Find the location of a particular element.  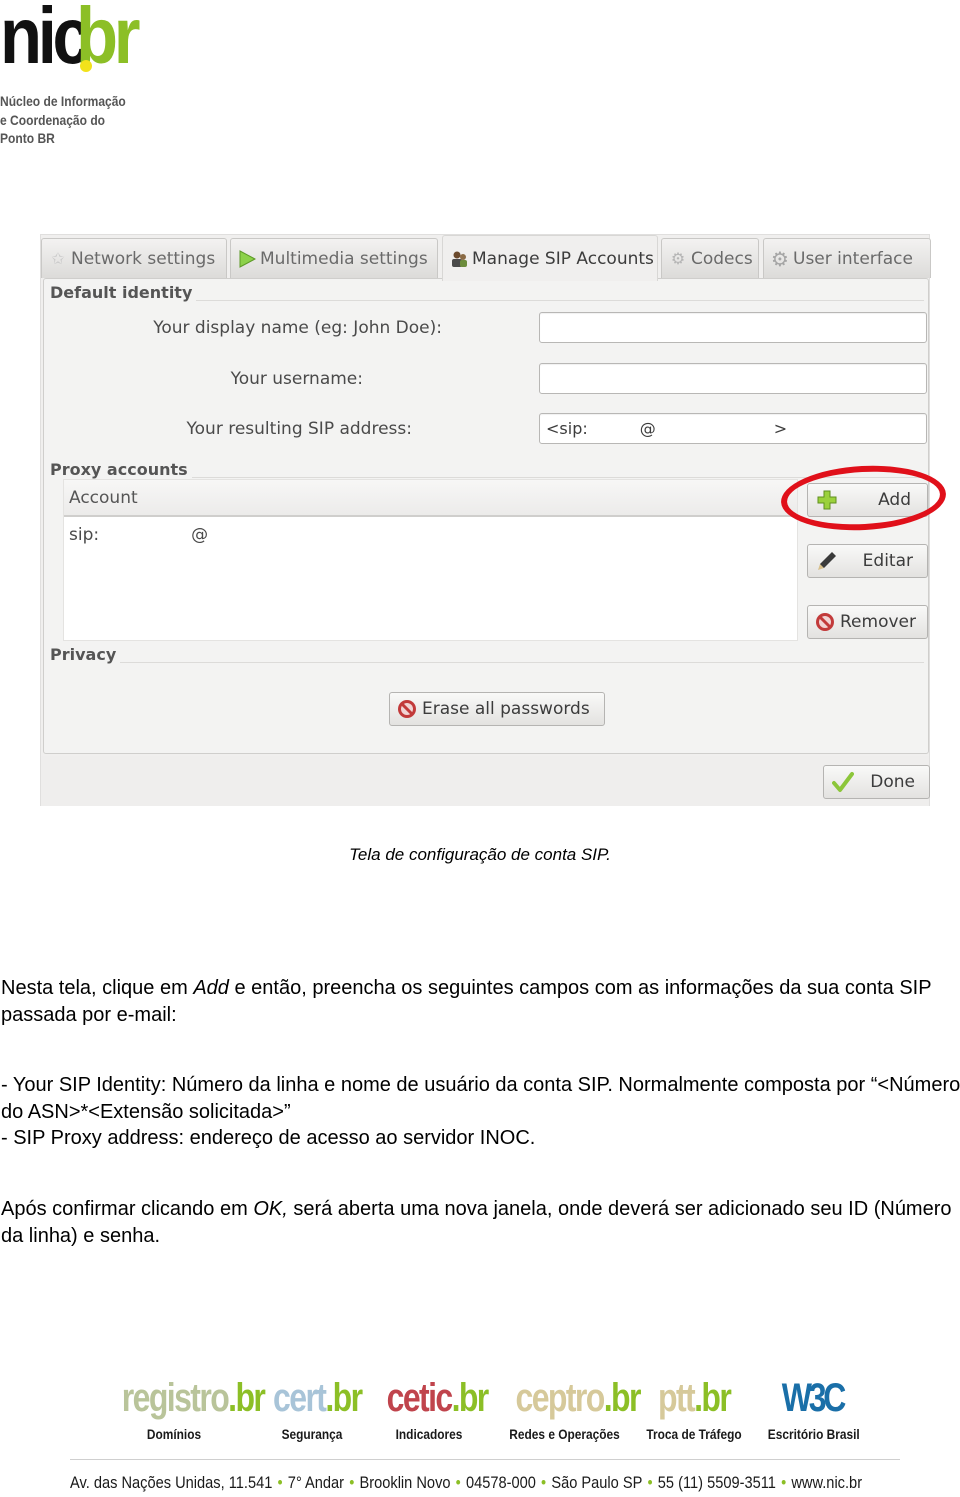

partner-cetic-br: cetic.br Indicadores is located at coordinates (432, 1409).